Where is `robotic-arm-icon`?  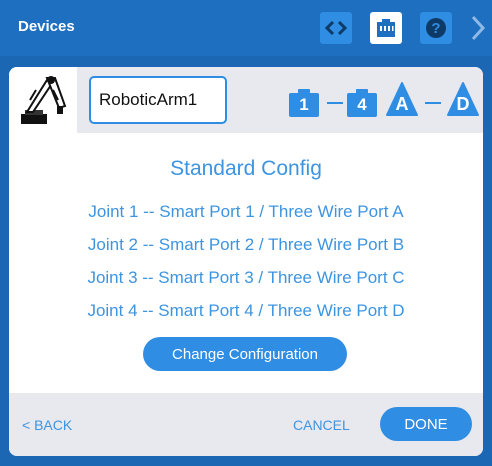 robotic-arm-icon is located at coordinates (44, 100).